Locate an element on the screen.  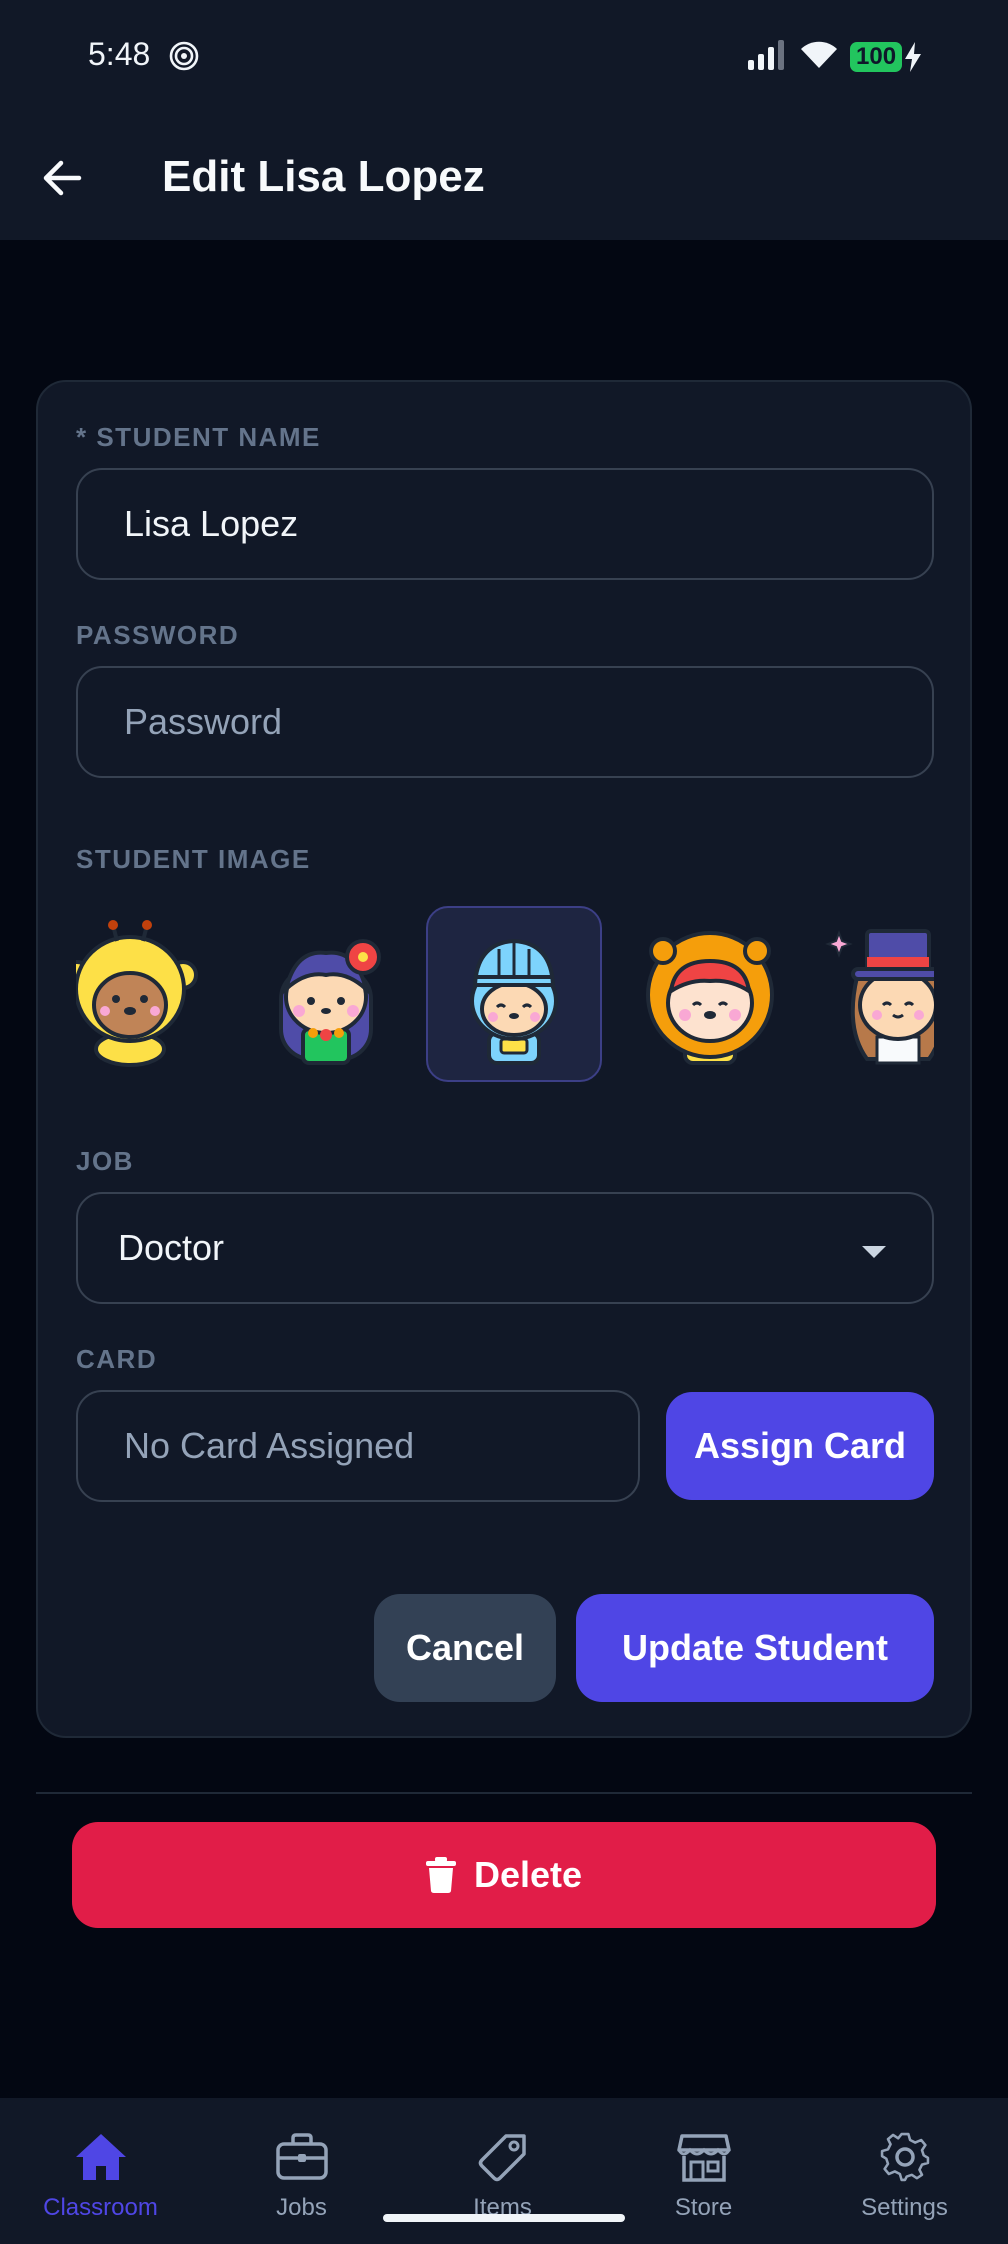
tab-items: Items is located at coordinates (502, 2171).